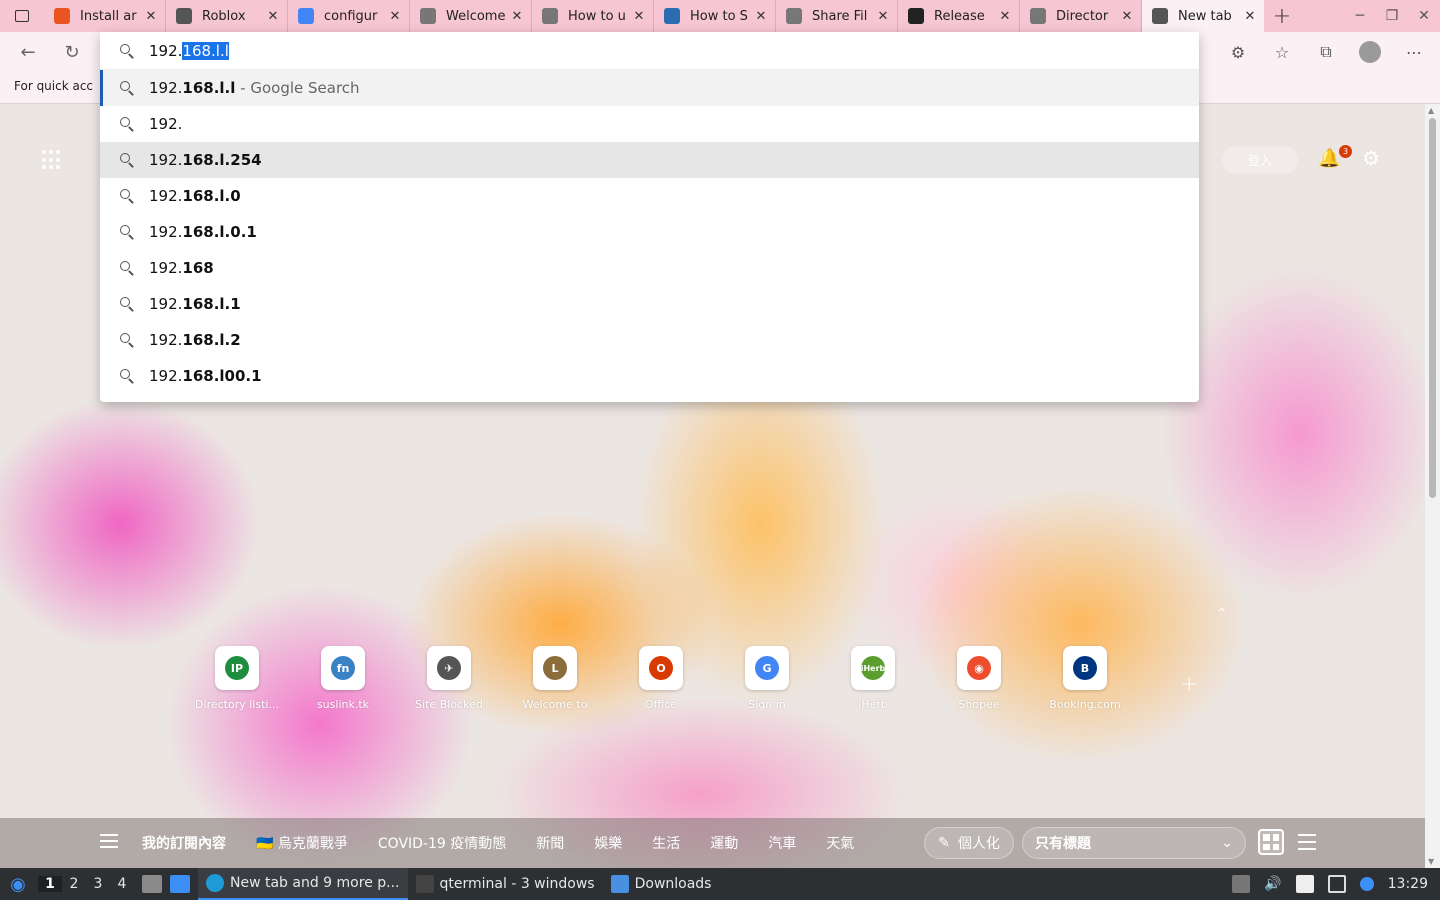 This screenshot has height=900, width=1440. Describe the element at coordinates (343, 668) in the screenshot. I see `quick-link-tile: fn` at that location.